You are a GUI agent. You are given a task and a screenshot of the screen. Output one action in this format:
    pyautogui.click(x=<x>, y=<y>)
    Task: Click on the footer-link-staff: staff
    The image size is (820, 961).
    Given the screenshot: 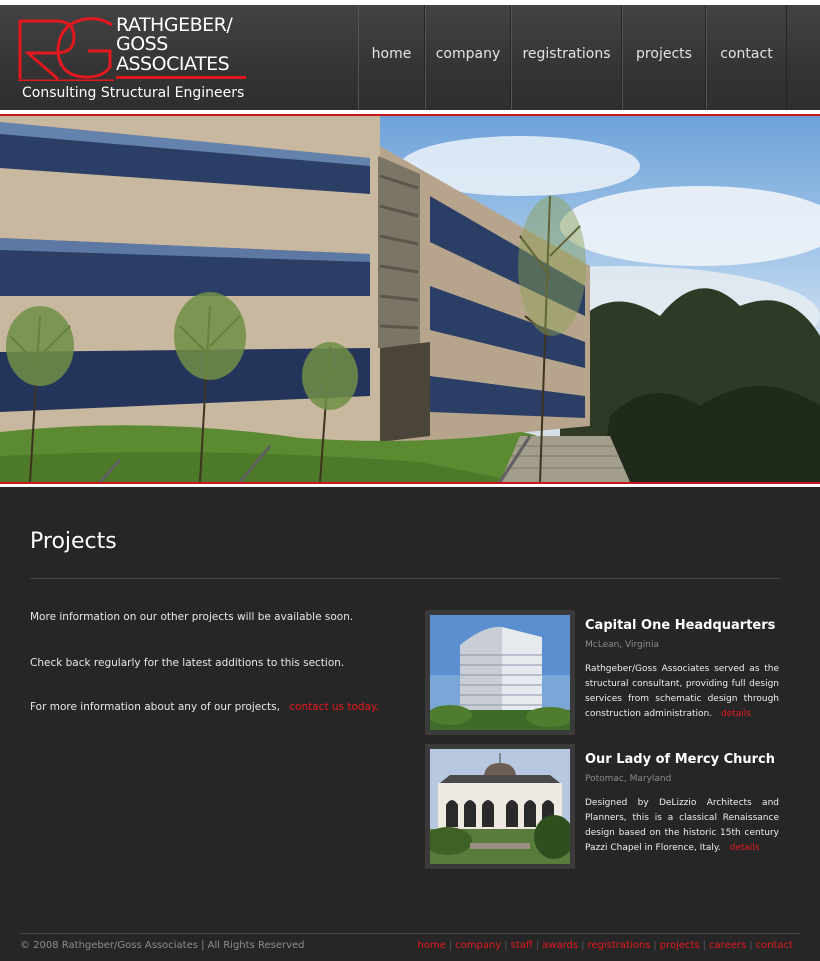 What is the action you would take?
    pyautogui.click(x=522, y=945)
    